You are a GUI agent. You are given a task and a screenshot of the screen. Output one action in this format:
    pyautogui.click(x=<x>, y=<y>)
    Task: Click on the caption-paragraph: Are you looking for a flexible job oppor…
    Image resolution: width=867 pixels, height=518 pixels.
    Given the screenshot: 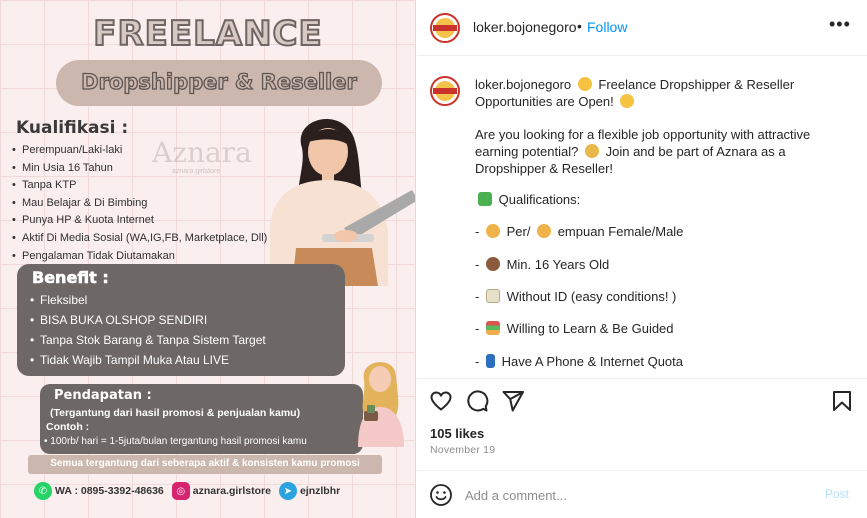 What is the action you would take?
    pyautogui.click(x=663, y=151)
    